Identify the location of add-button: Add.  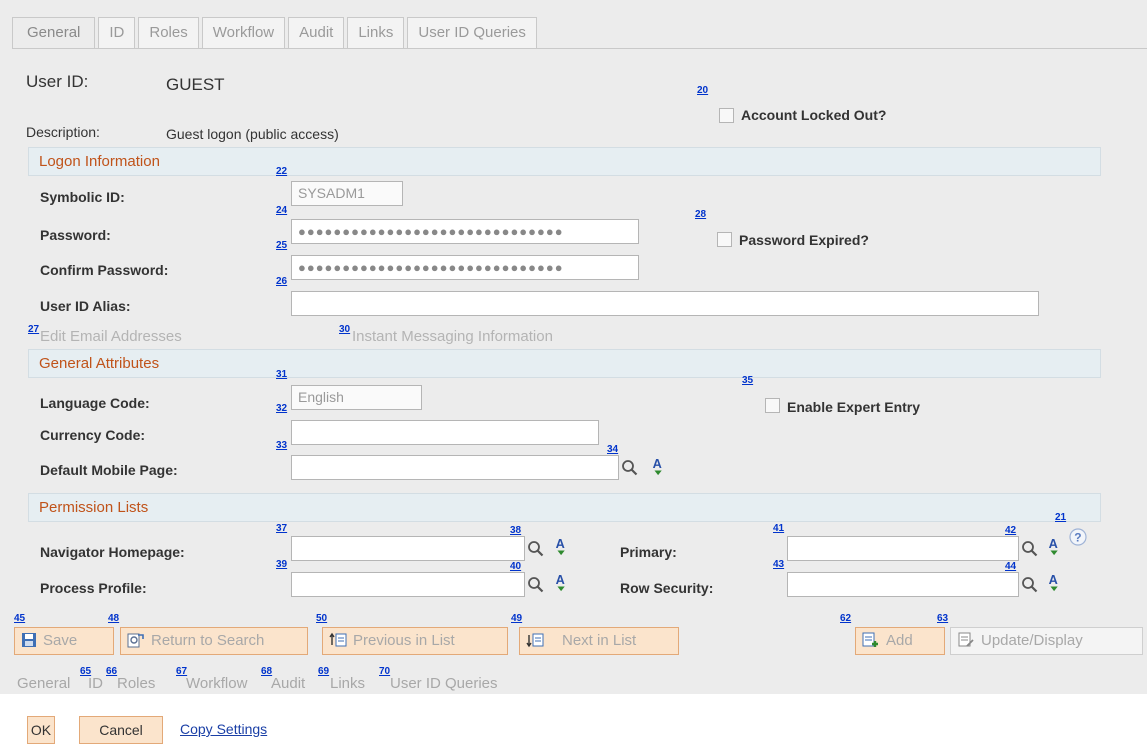
(900, 641).